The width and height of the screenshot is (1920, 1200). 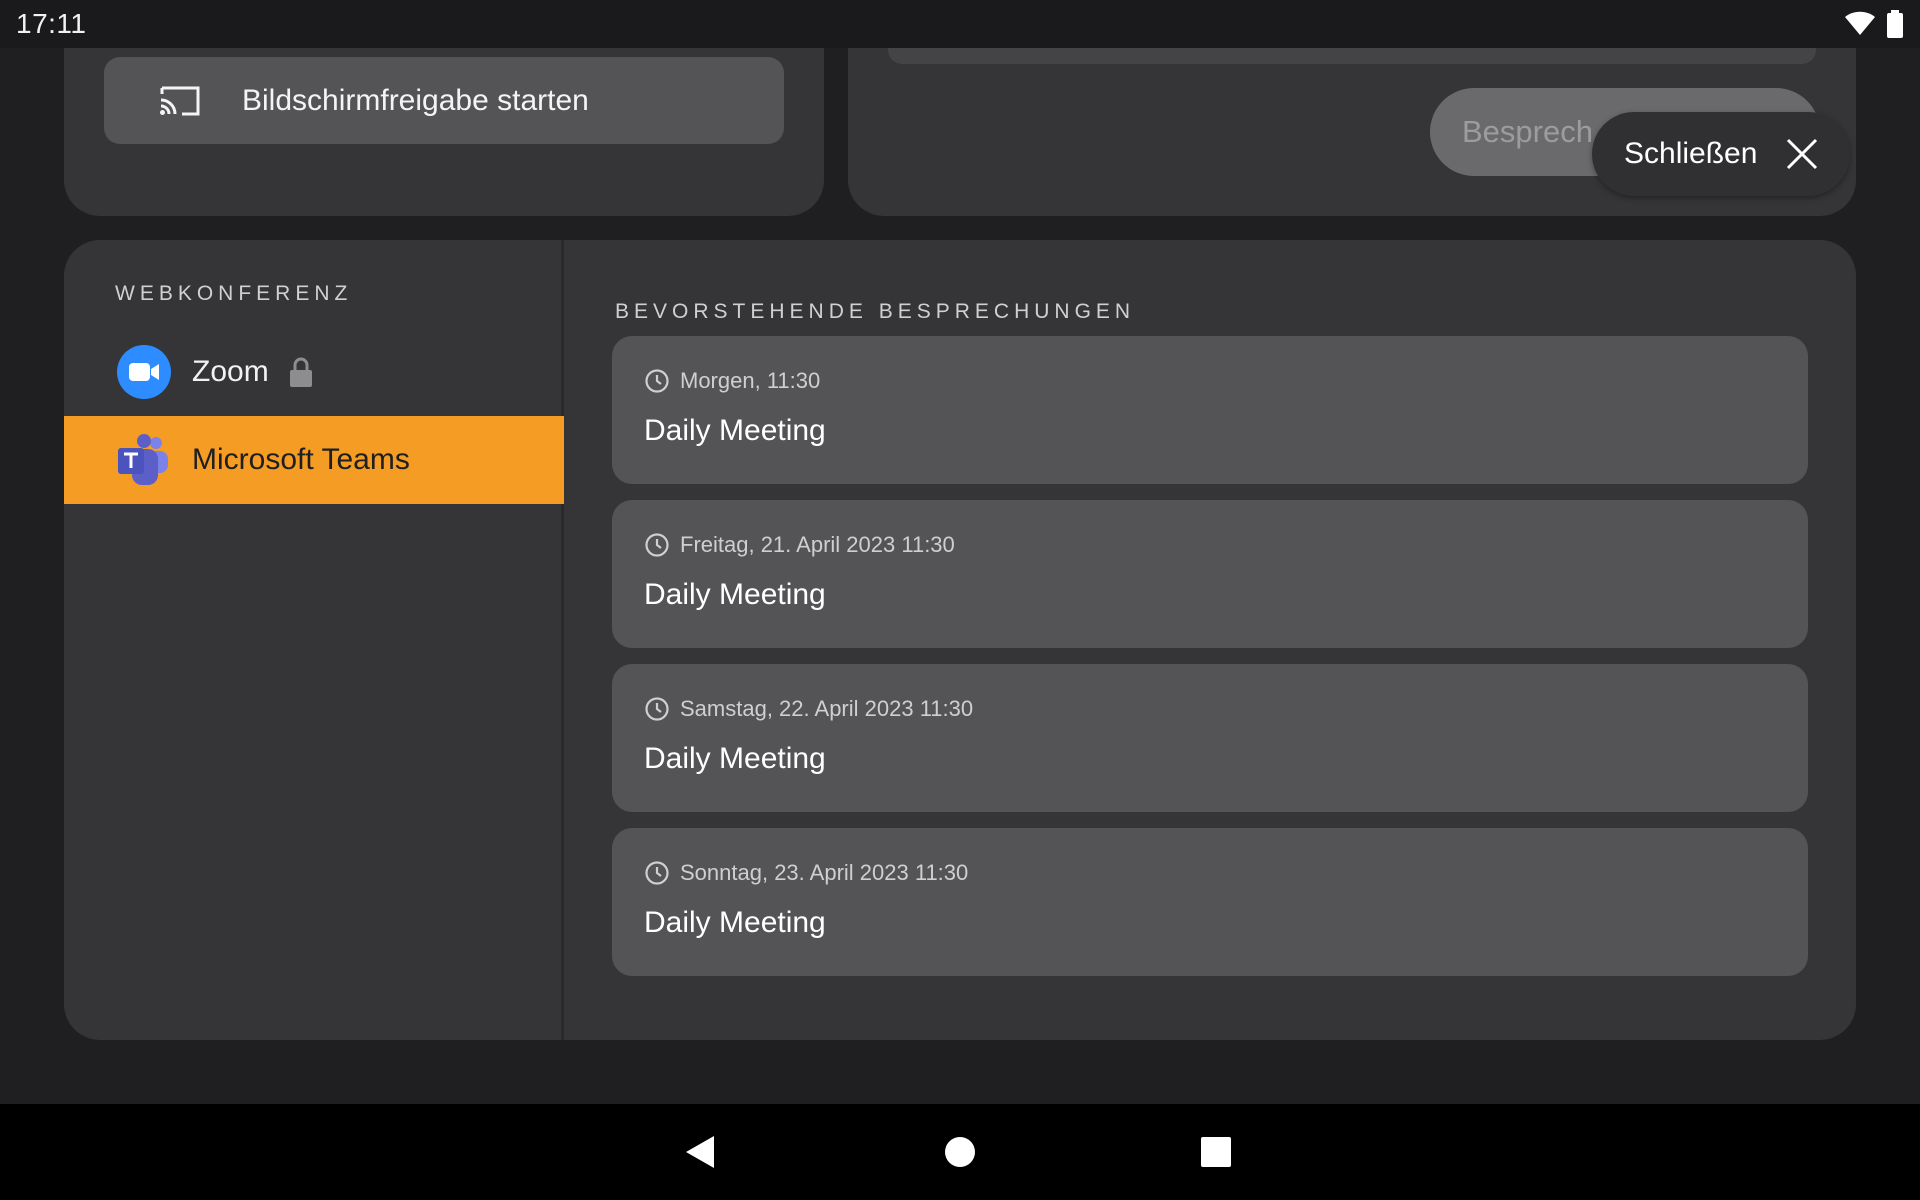 I want to click on meeting-card: Morgen, 11:30 Daily Meeting, so click(x=1210, y=410).